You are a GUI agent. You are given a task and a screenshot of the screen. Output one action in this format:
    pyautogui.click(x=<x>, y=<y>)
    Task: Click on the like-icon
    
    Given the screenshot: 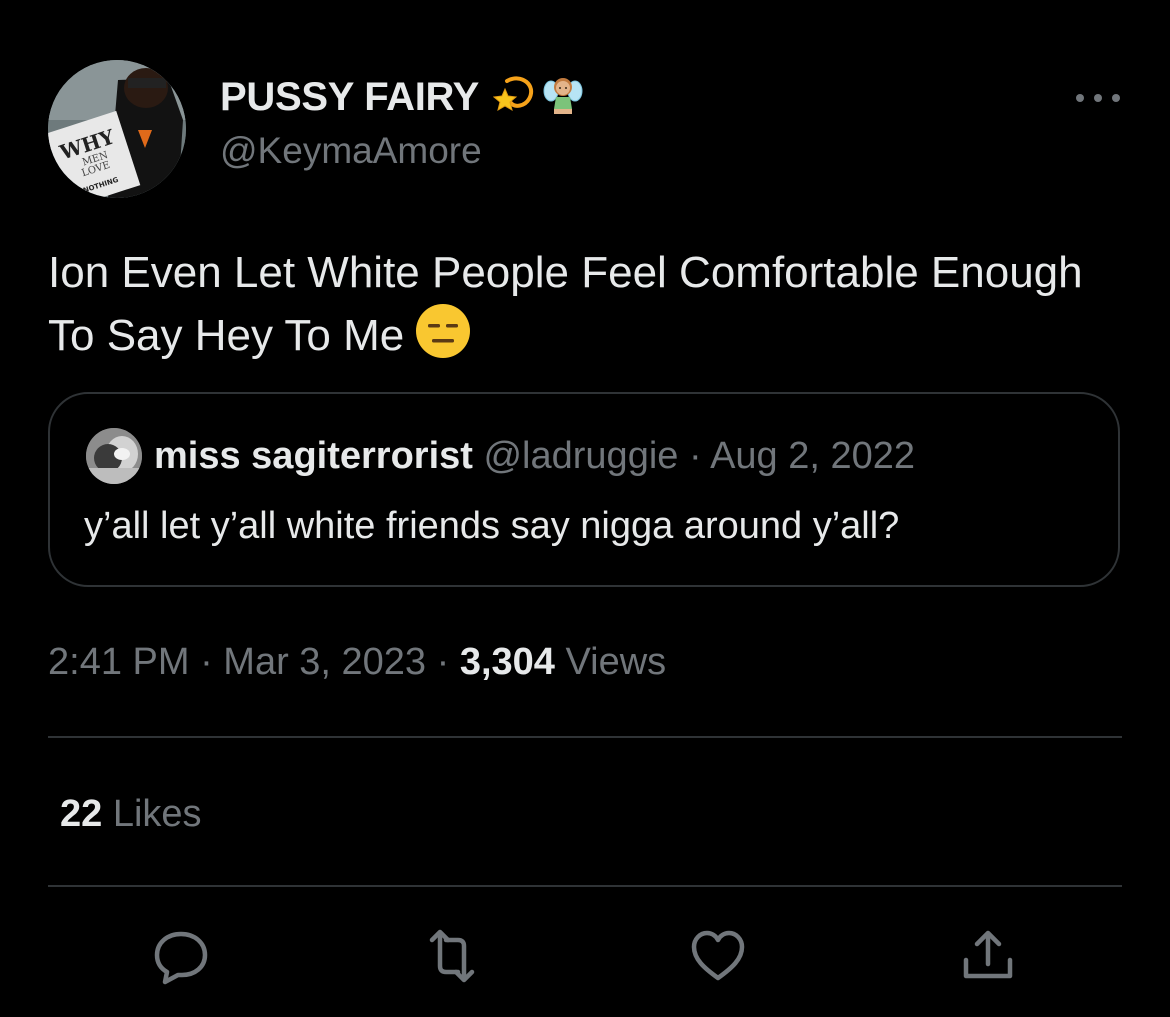 What is the action you would take?
    pyautogui.click(x=718, y=956)
    